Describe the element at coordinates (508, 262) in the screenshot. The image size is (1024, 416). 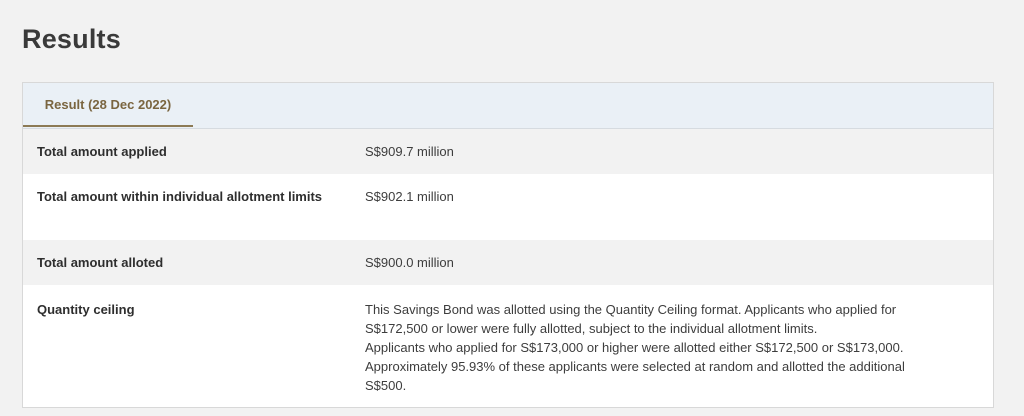
I see `table-row: Total amount alloted S$900.0 million` at that location.